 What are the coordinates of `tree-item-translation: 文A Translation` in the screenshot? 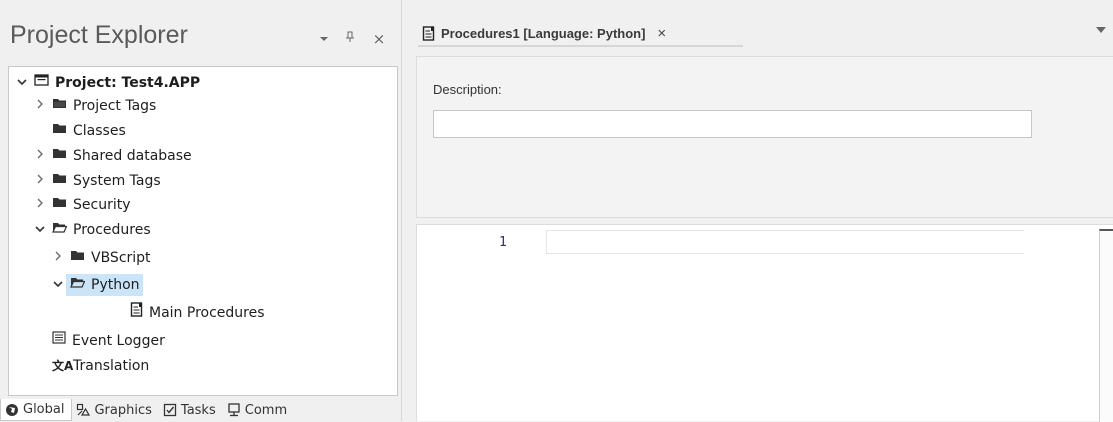 It's located at (98, 366).